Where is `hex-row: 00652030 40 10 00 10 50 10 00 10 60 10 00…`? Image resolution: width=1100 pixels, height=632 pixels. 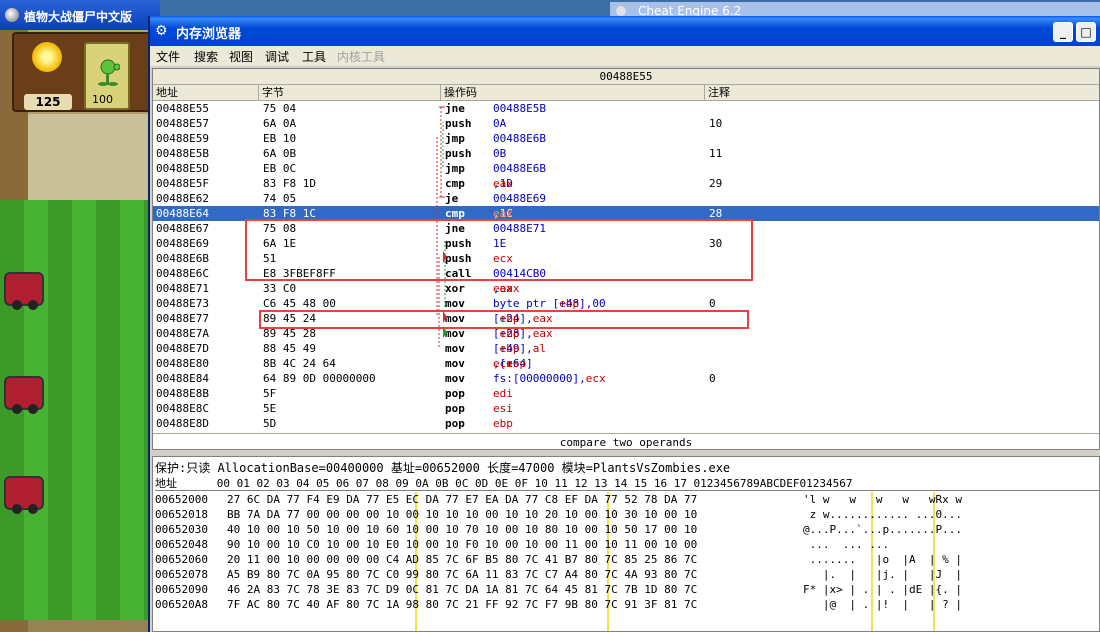 hex-row: 00652030 40 10 00 10 50 10 00 10 60 10 00… is located at coordinates (627, 529).